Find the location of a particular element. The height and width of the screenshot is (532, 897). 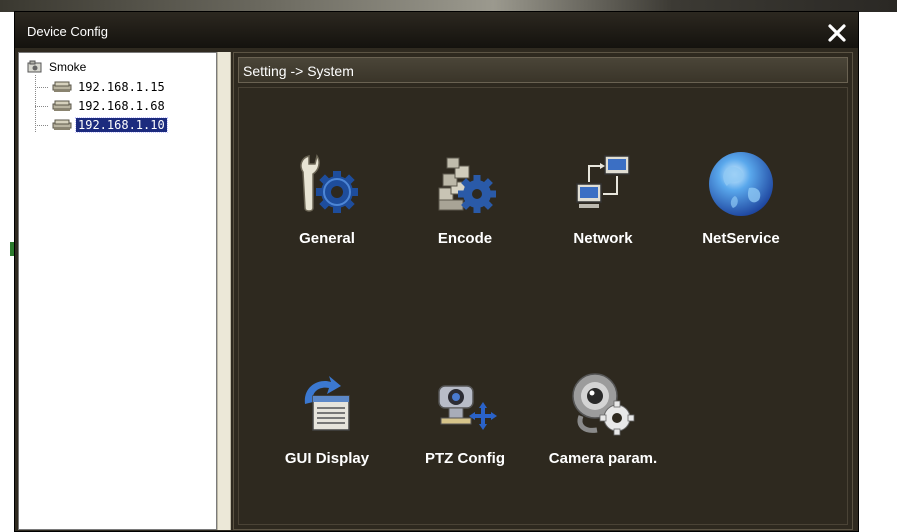

tree-device-label: 192.168.1.15 is located at coordinates (121, 87).